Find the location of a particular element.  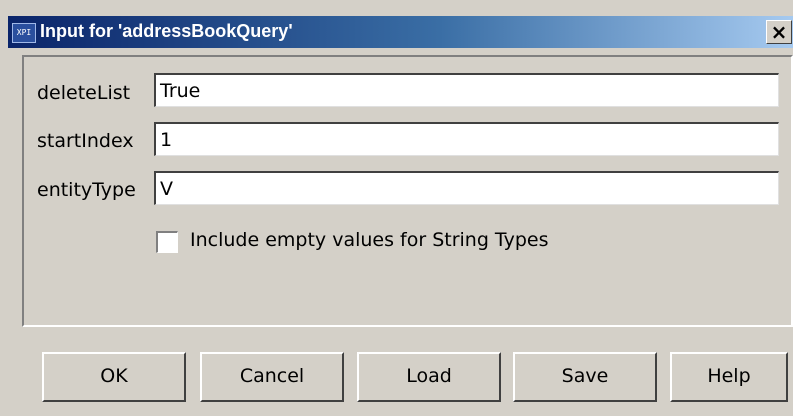

close-button: × is located at coordinates (779, 32).